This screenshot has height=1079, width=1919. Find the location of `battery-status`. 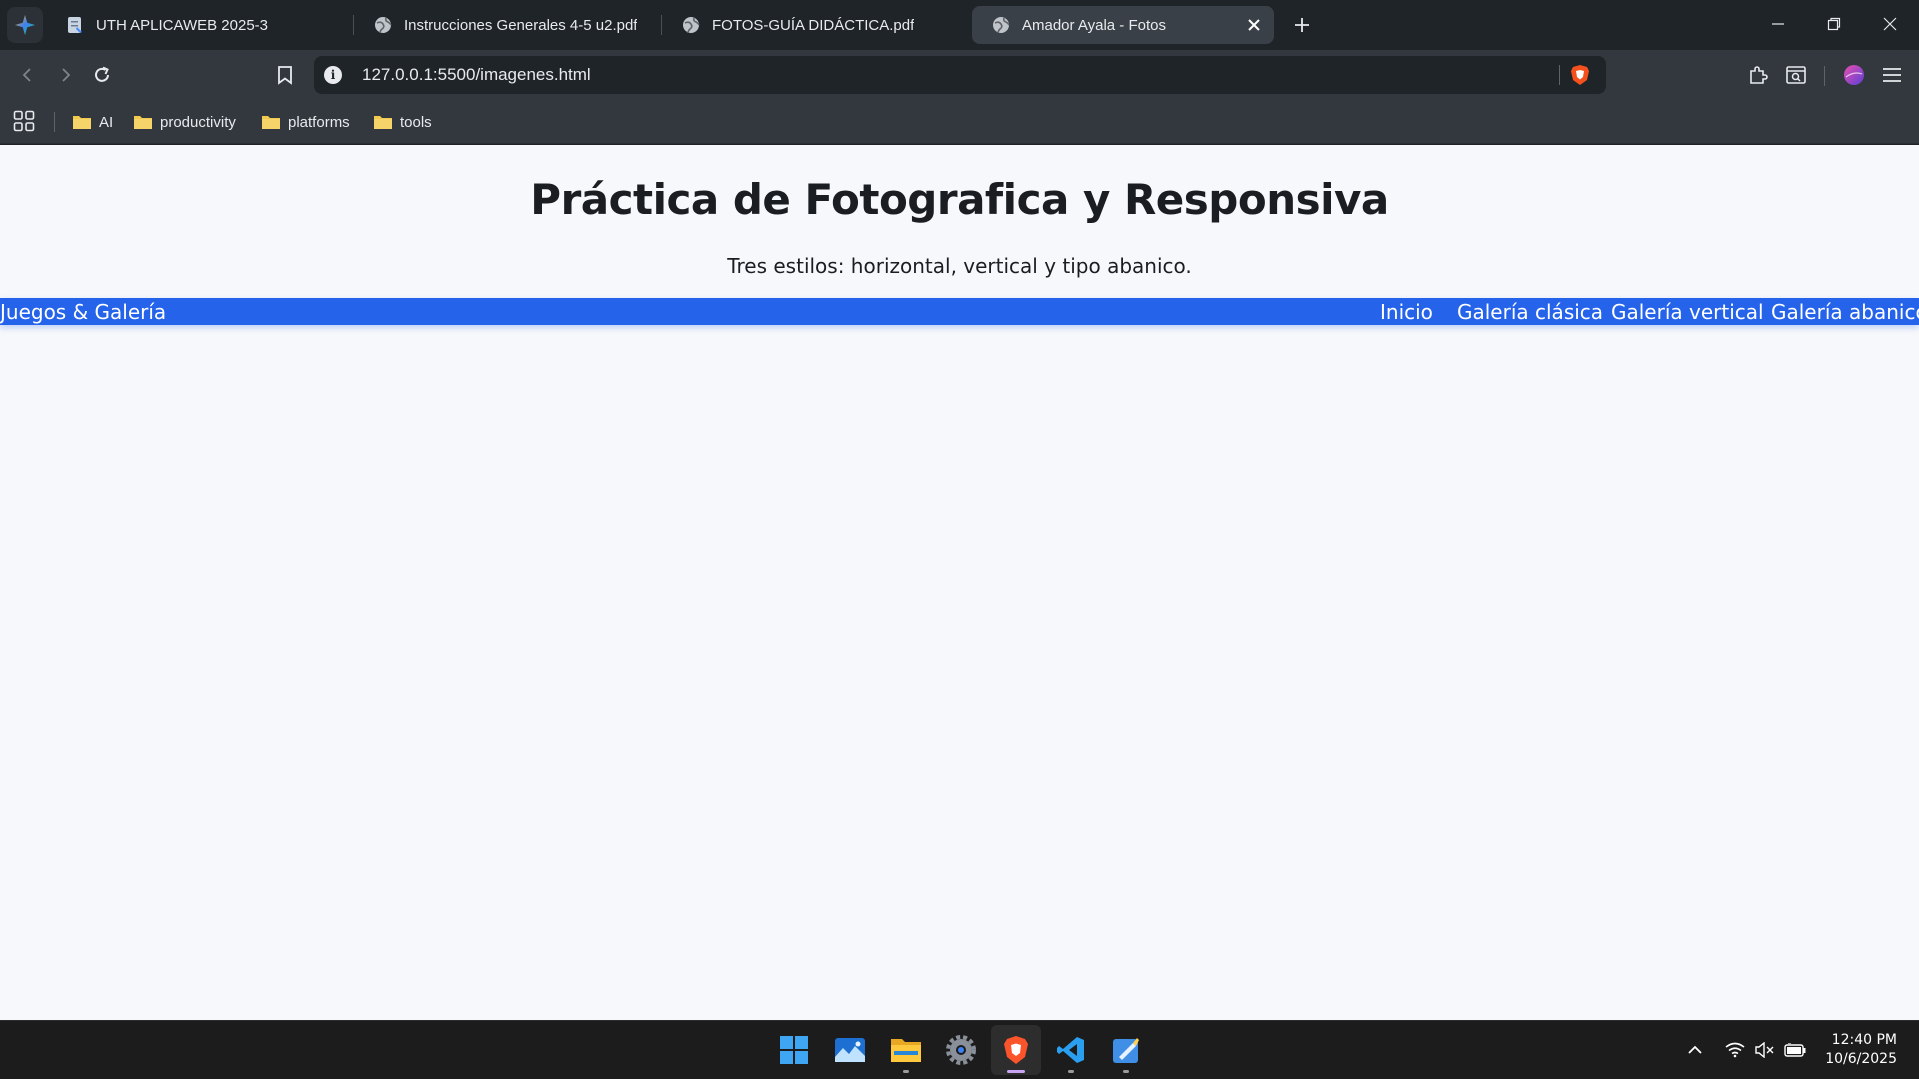

battery-status is located at coordinates (1795, 1050).